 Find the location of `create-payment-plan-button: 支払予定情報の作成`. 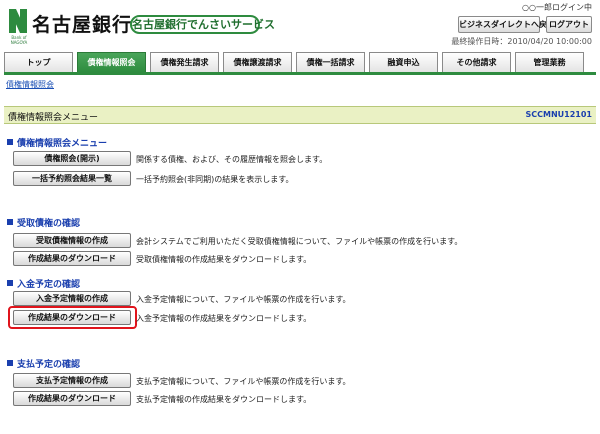

create-payment-plan-button: 支払予定情報の作成 is located at coordinates (72, 380).